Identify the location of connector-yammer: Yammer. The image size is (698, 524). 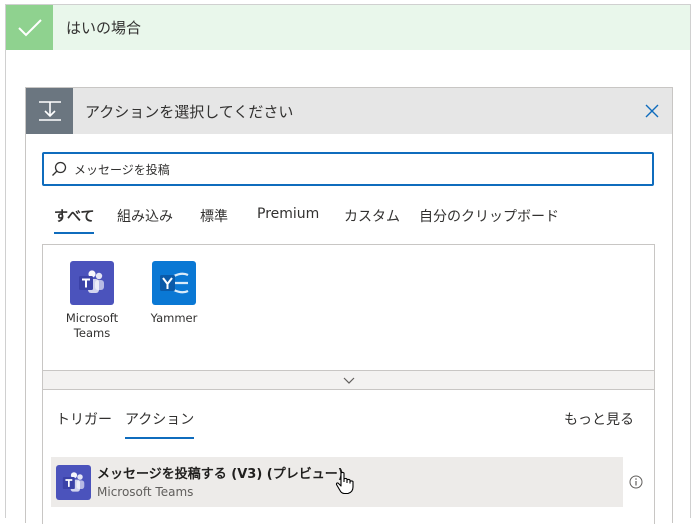
(174, 293).